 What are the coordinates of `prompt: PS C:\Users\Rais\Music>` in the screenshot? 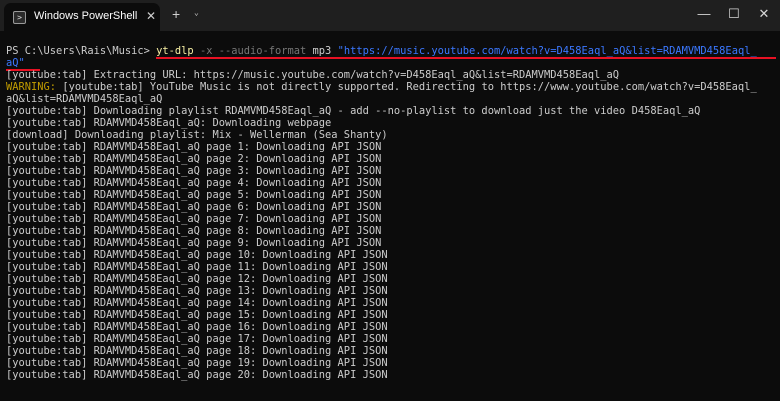 It's located at (81, 51).